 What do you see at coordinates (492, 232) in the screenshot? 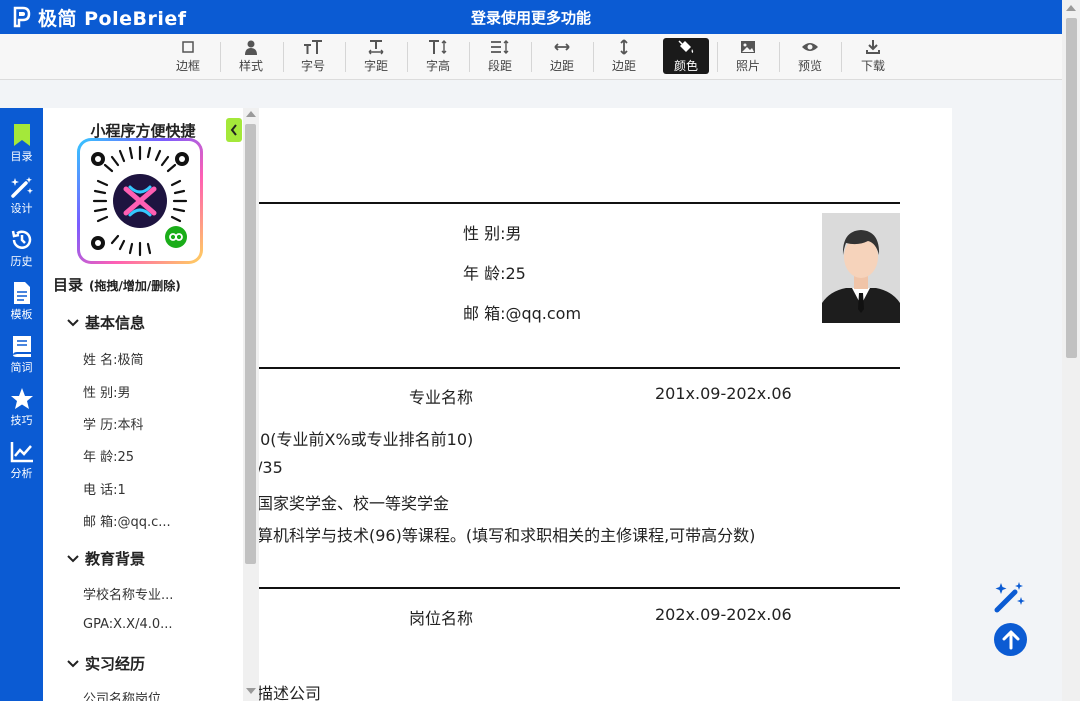
I see `resume-gender: 性 别:男` at bounding box center [492, 232].